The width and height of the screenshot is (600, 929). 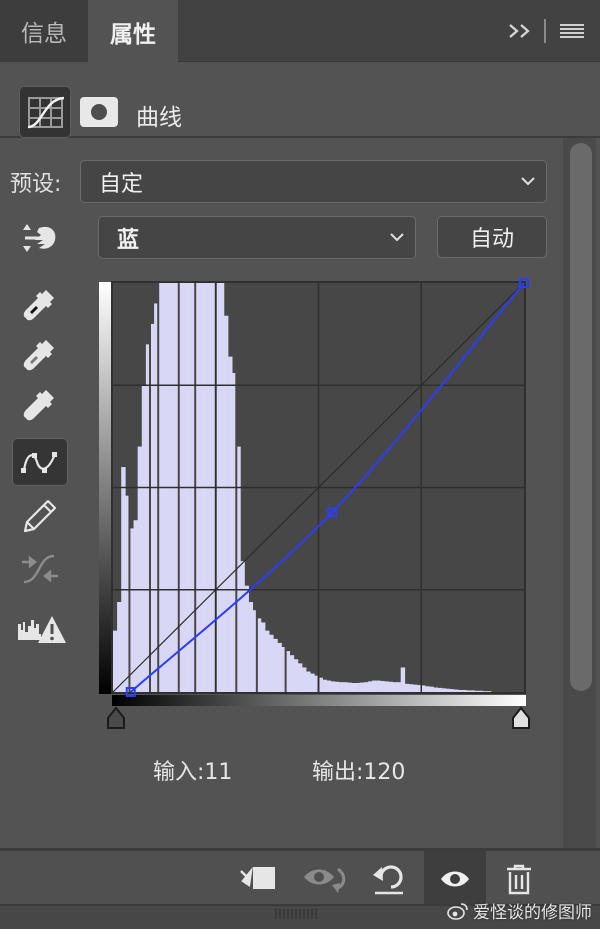 What do you see at coordinates (193, 772) in the screenshot?
I see `input-readout: 输入:11` at bounding box center [193, 772].